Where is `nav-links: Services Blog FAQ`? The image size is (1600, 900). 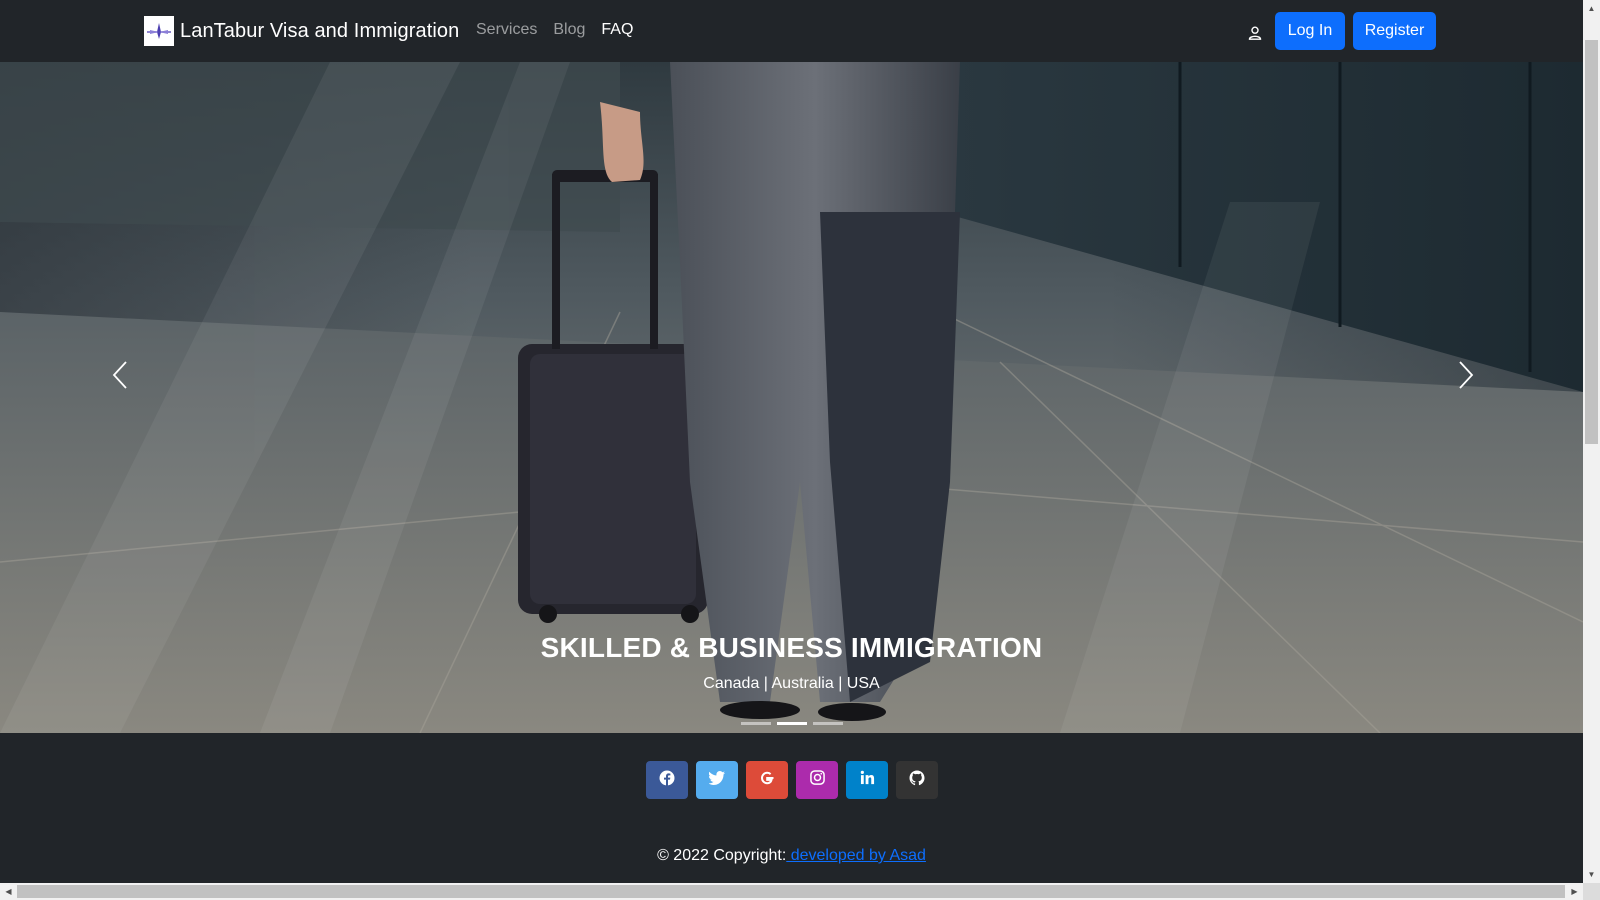 nav-links: Services Blog FAQ is located at coordinates (554, 30).